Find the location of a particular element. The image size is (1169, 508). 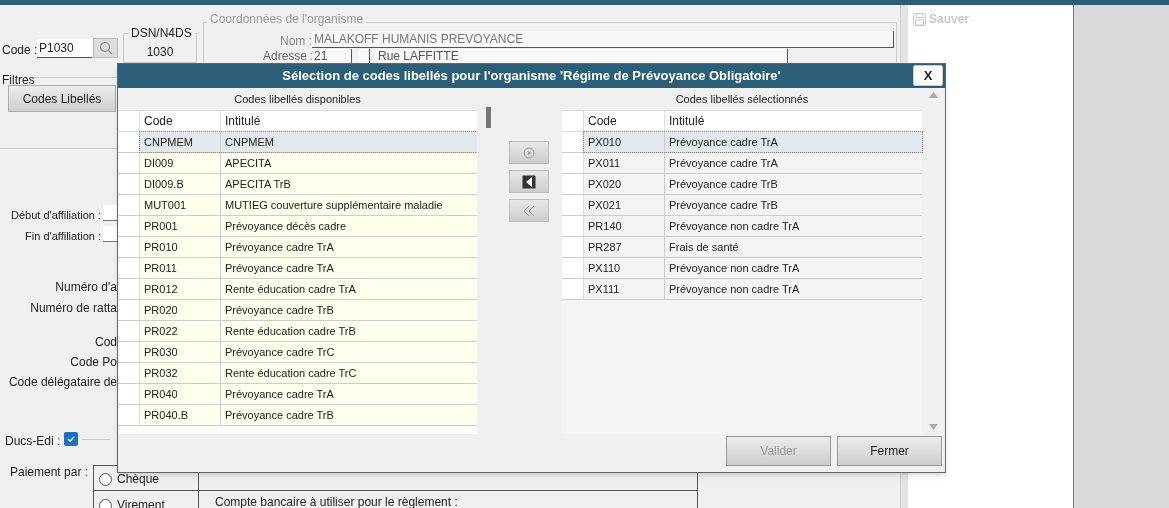

list-title: Codes libellés sélectionnés is located at coordinates (742, 99).